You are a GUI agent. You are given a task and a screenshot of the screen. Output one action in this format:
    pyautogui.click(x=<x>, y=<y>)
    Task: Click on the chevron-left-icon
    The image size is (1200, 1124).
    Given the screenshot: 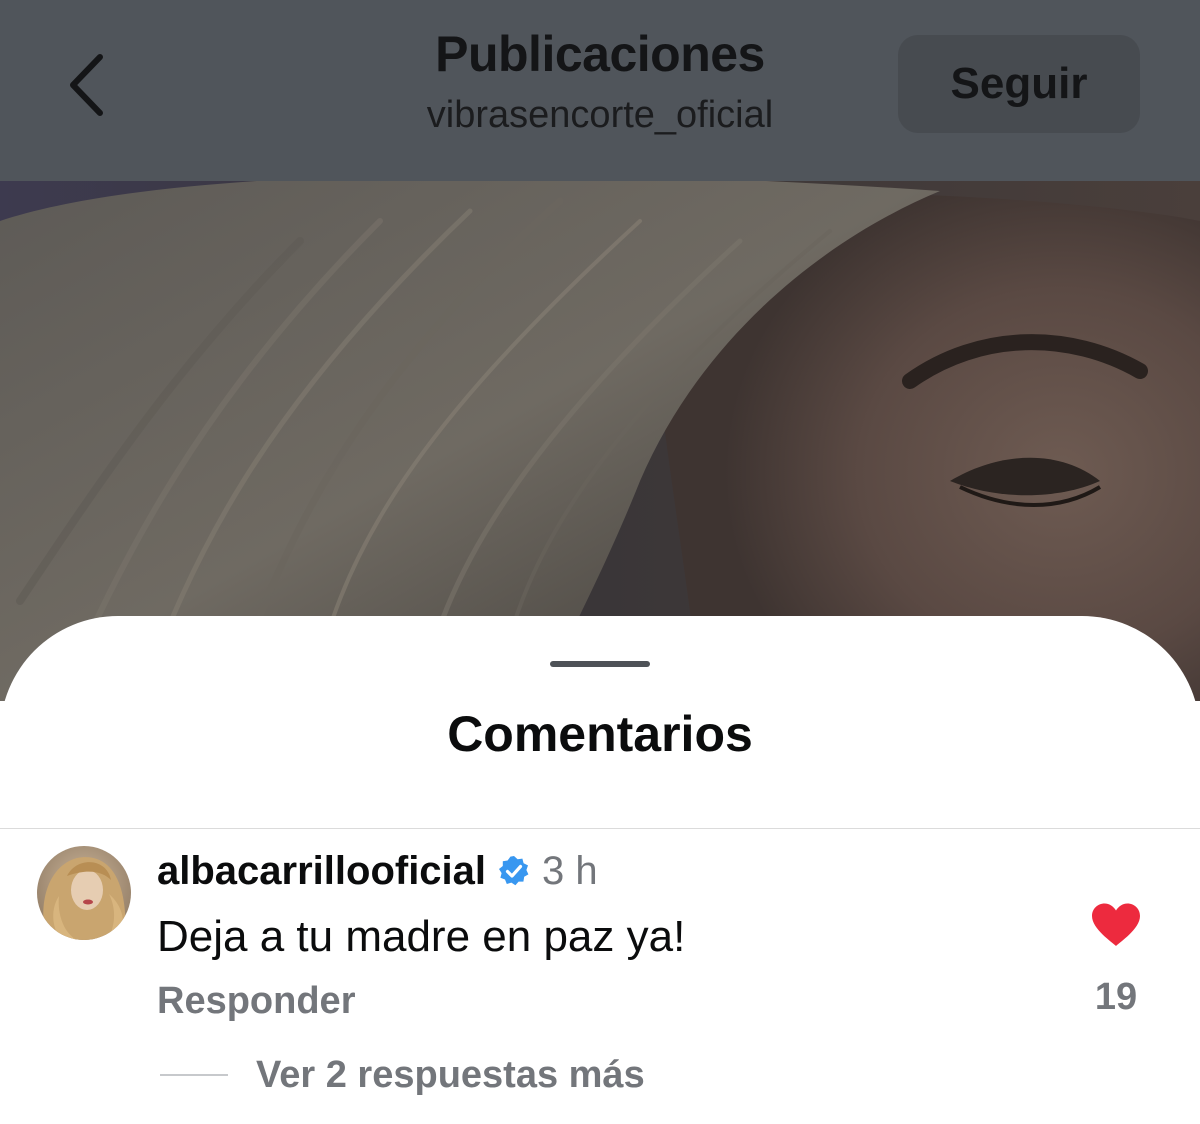 What is the action you would take?
    pyautogui.click(x=86, y=85)
    